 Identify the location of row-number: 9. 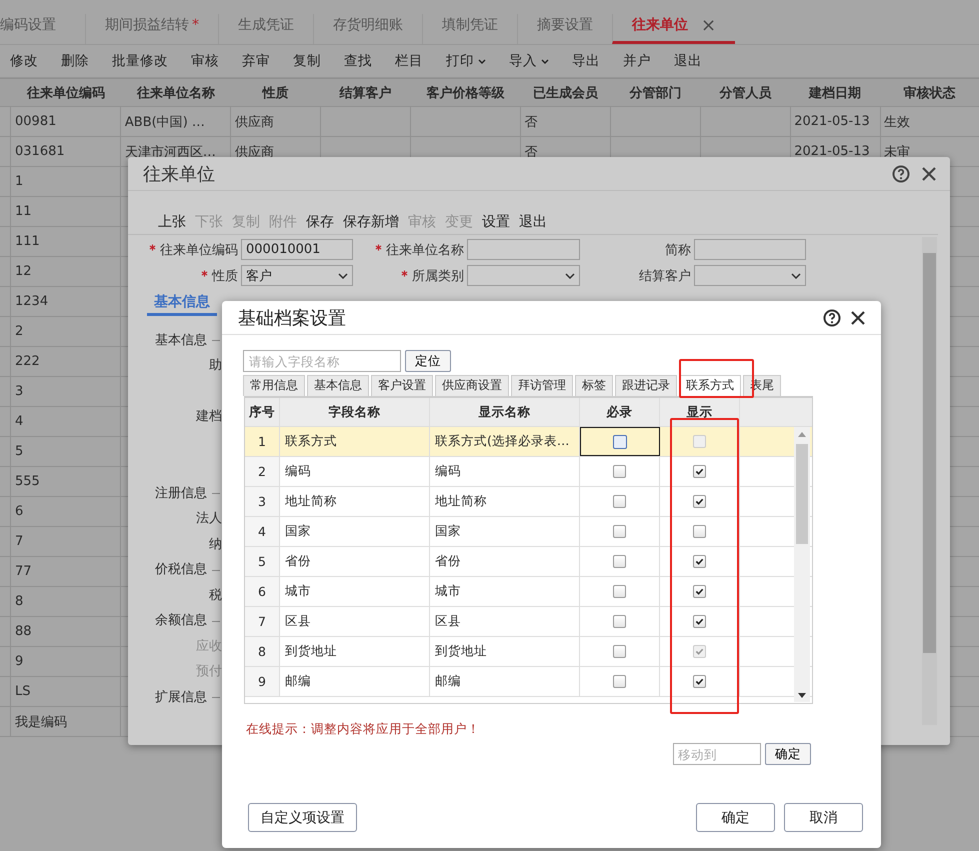
(262, 681).